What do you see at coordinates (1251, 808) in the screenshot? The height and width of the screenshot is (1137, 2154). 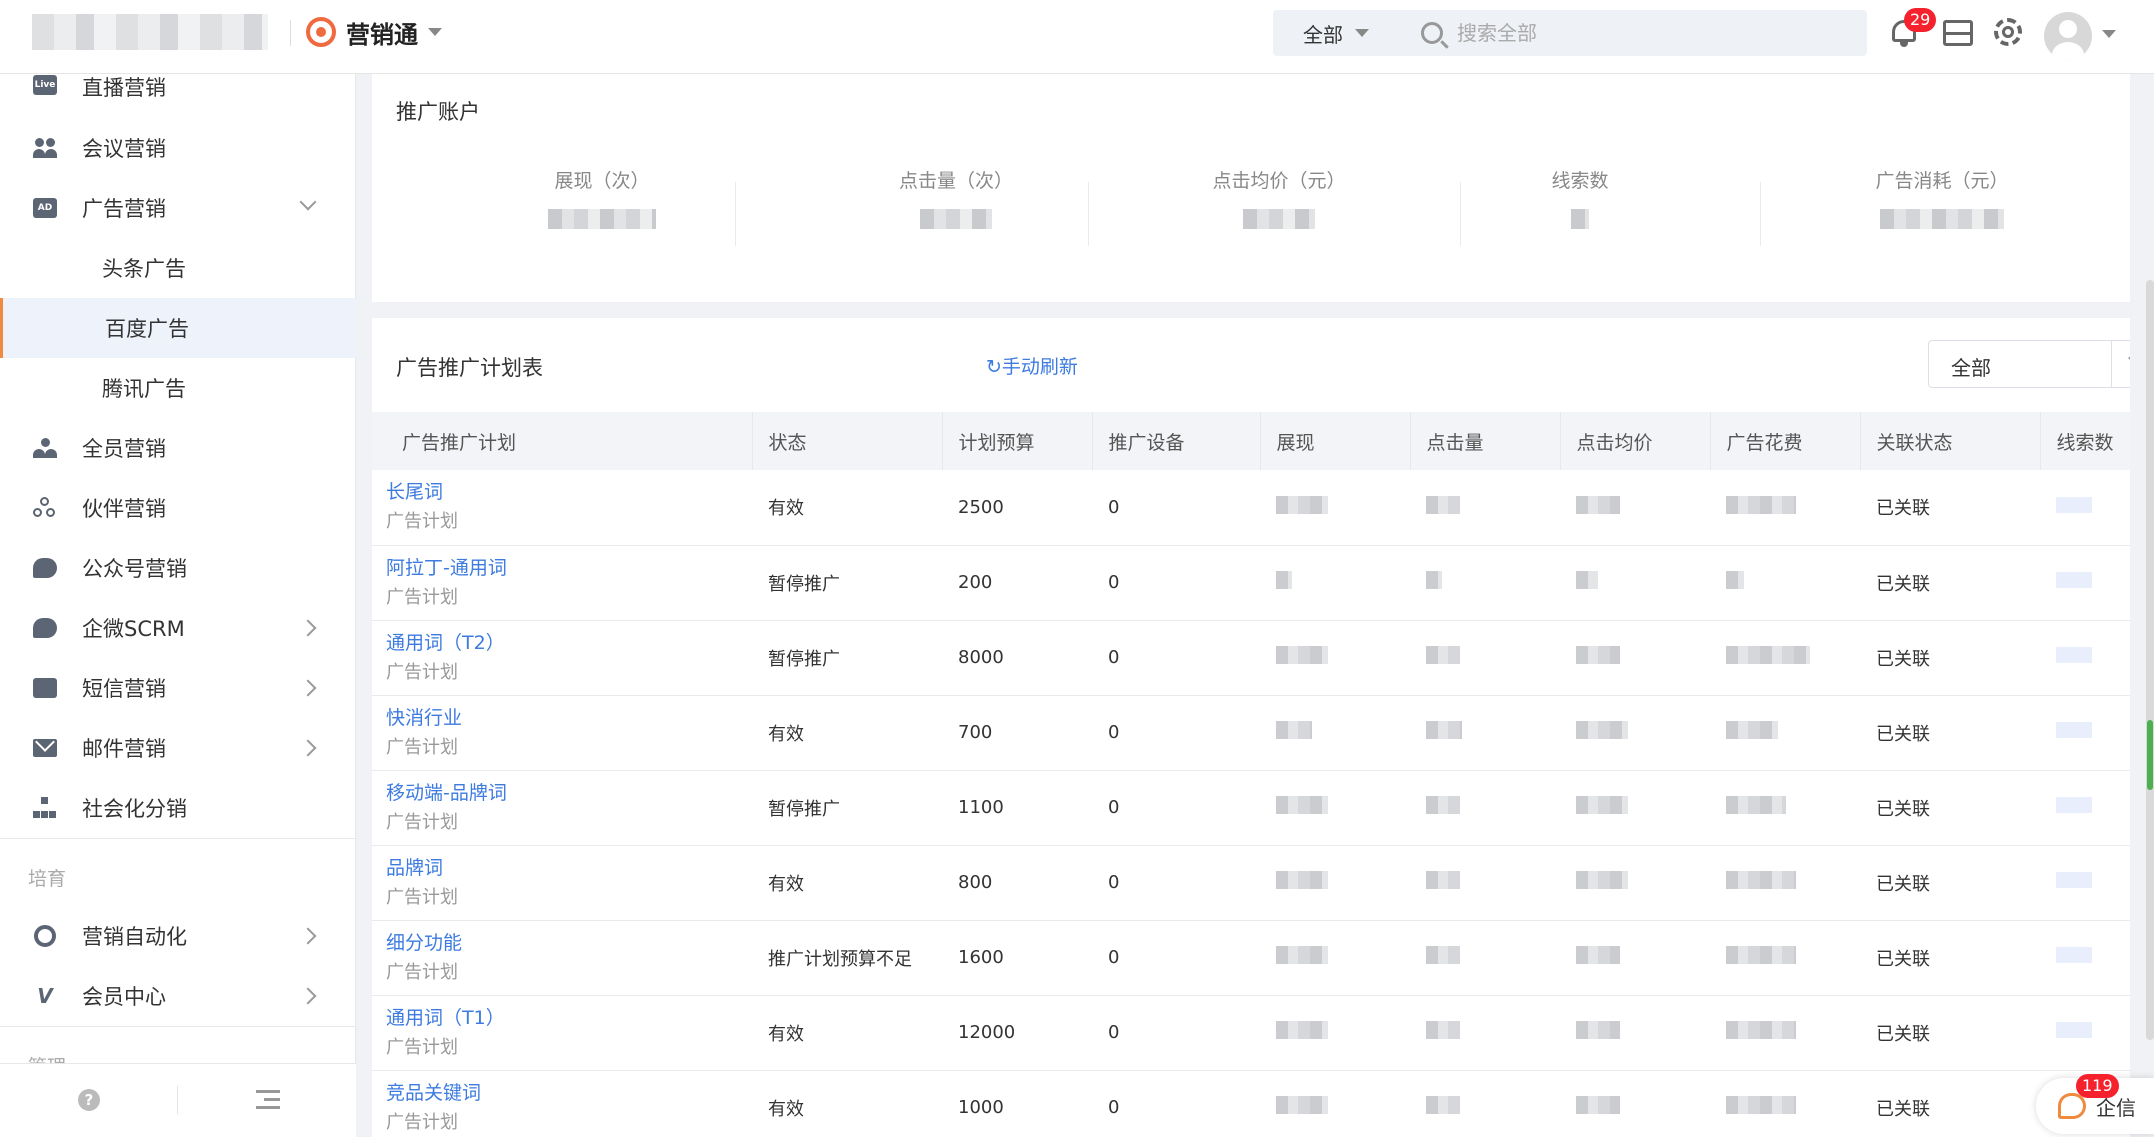 I see `table-row: 移动端-品牌词 广告计划 暂停推广 1100 0 已关联` at bounding box center [1251, 808].